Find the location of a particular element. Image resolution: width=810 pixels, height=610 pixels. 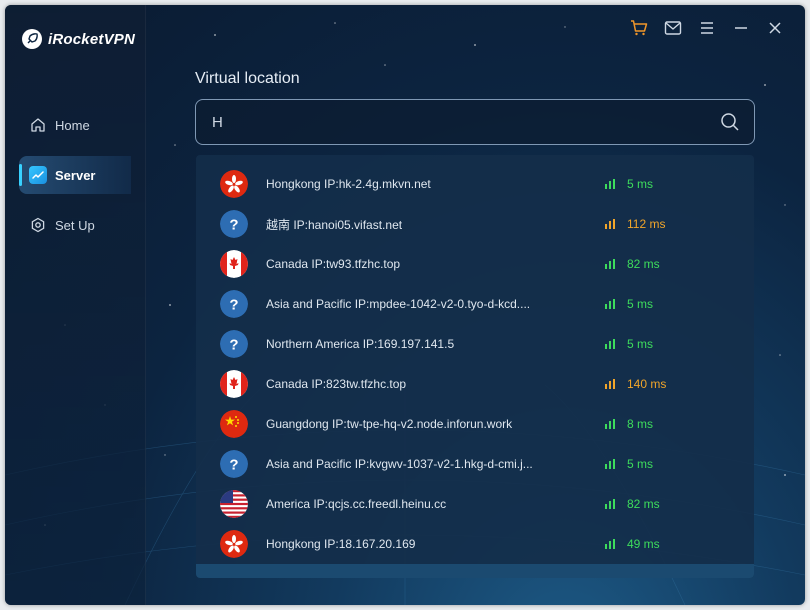

usa-flag-icon is located at coordinates (234, 504).